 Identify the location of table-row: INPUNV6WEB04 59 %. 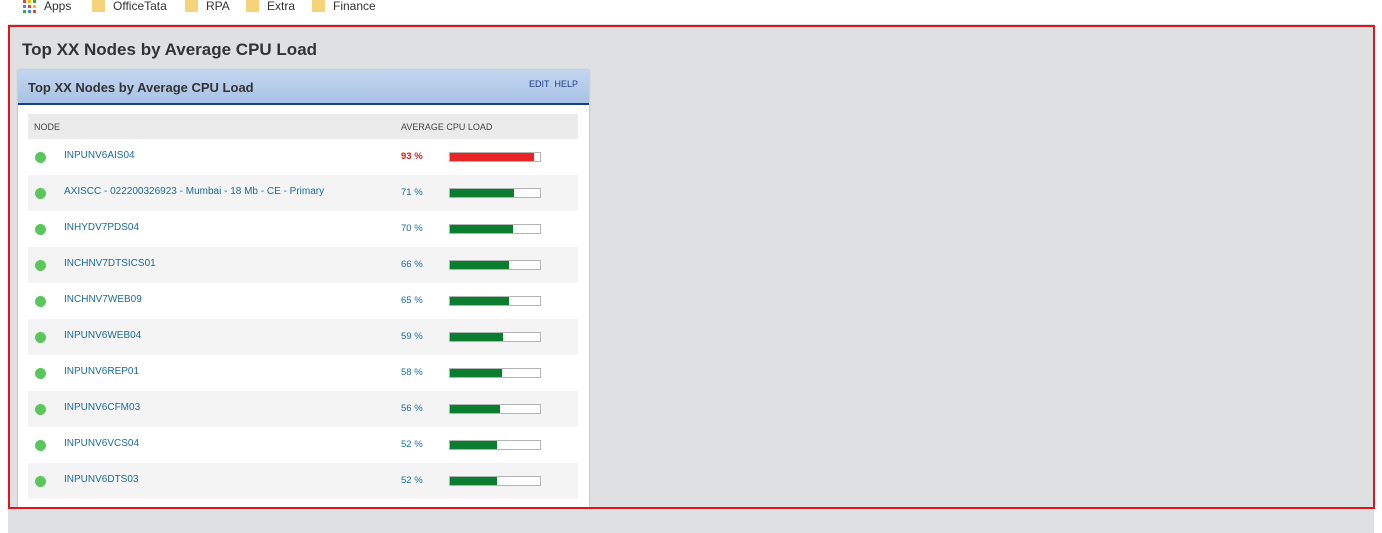
(303, 337).